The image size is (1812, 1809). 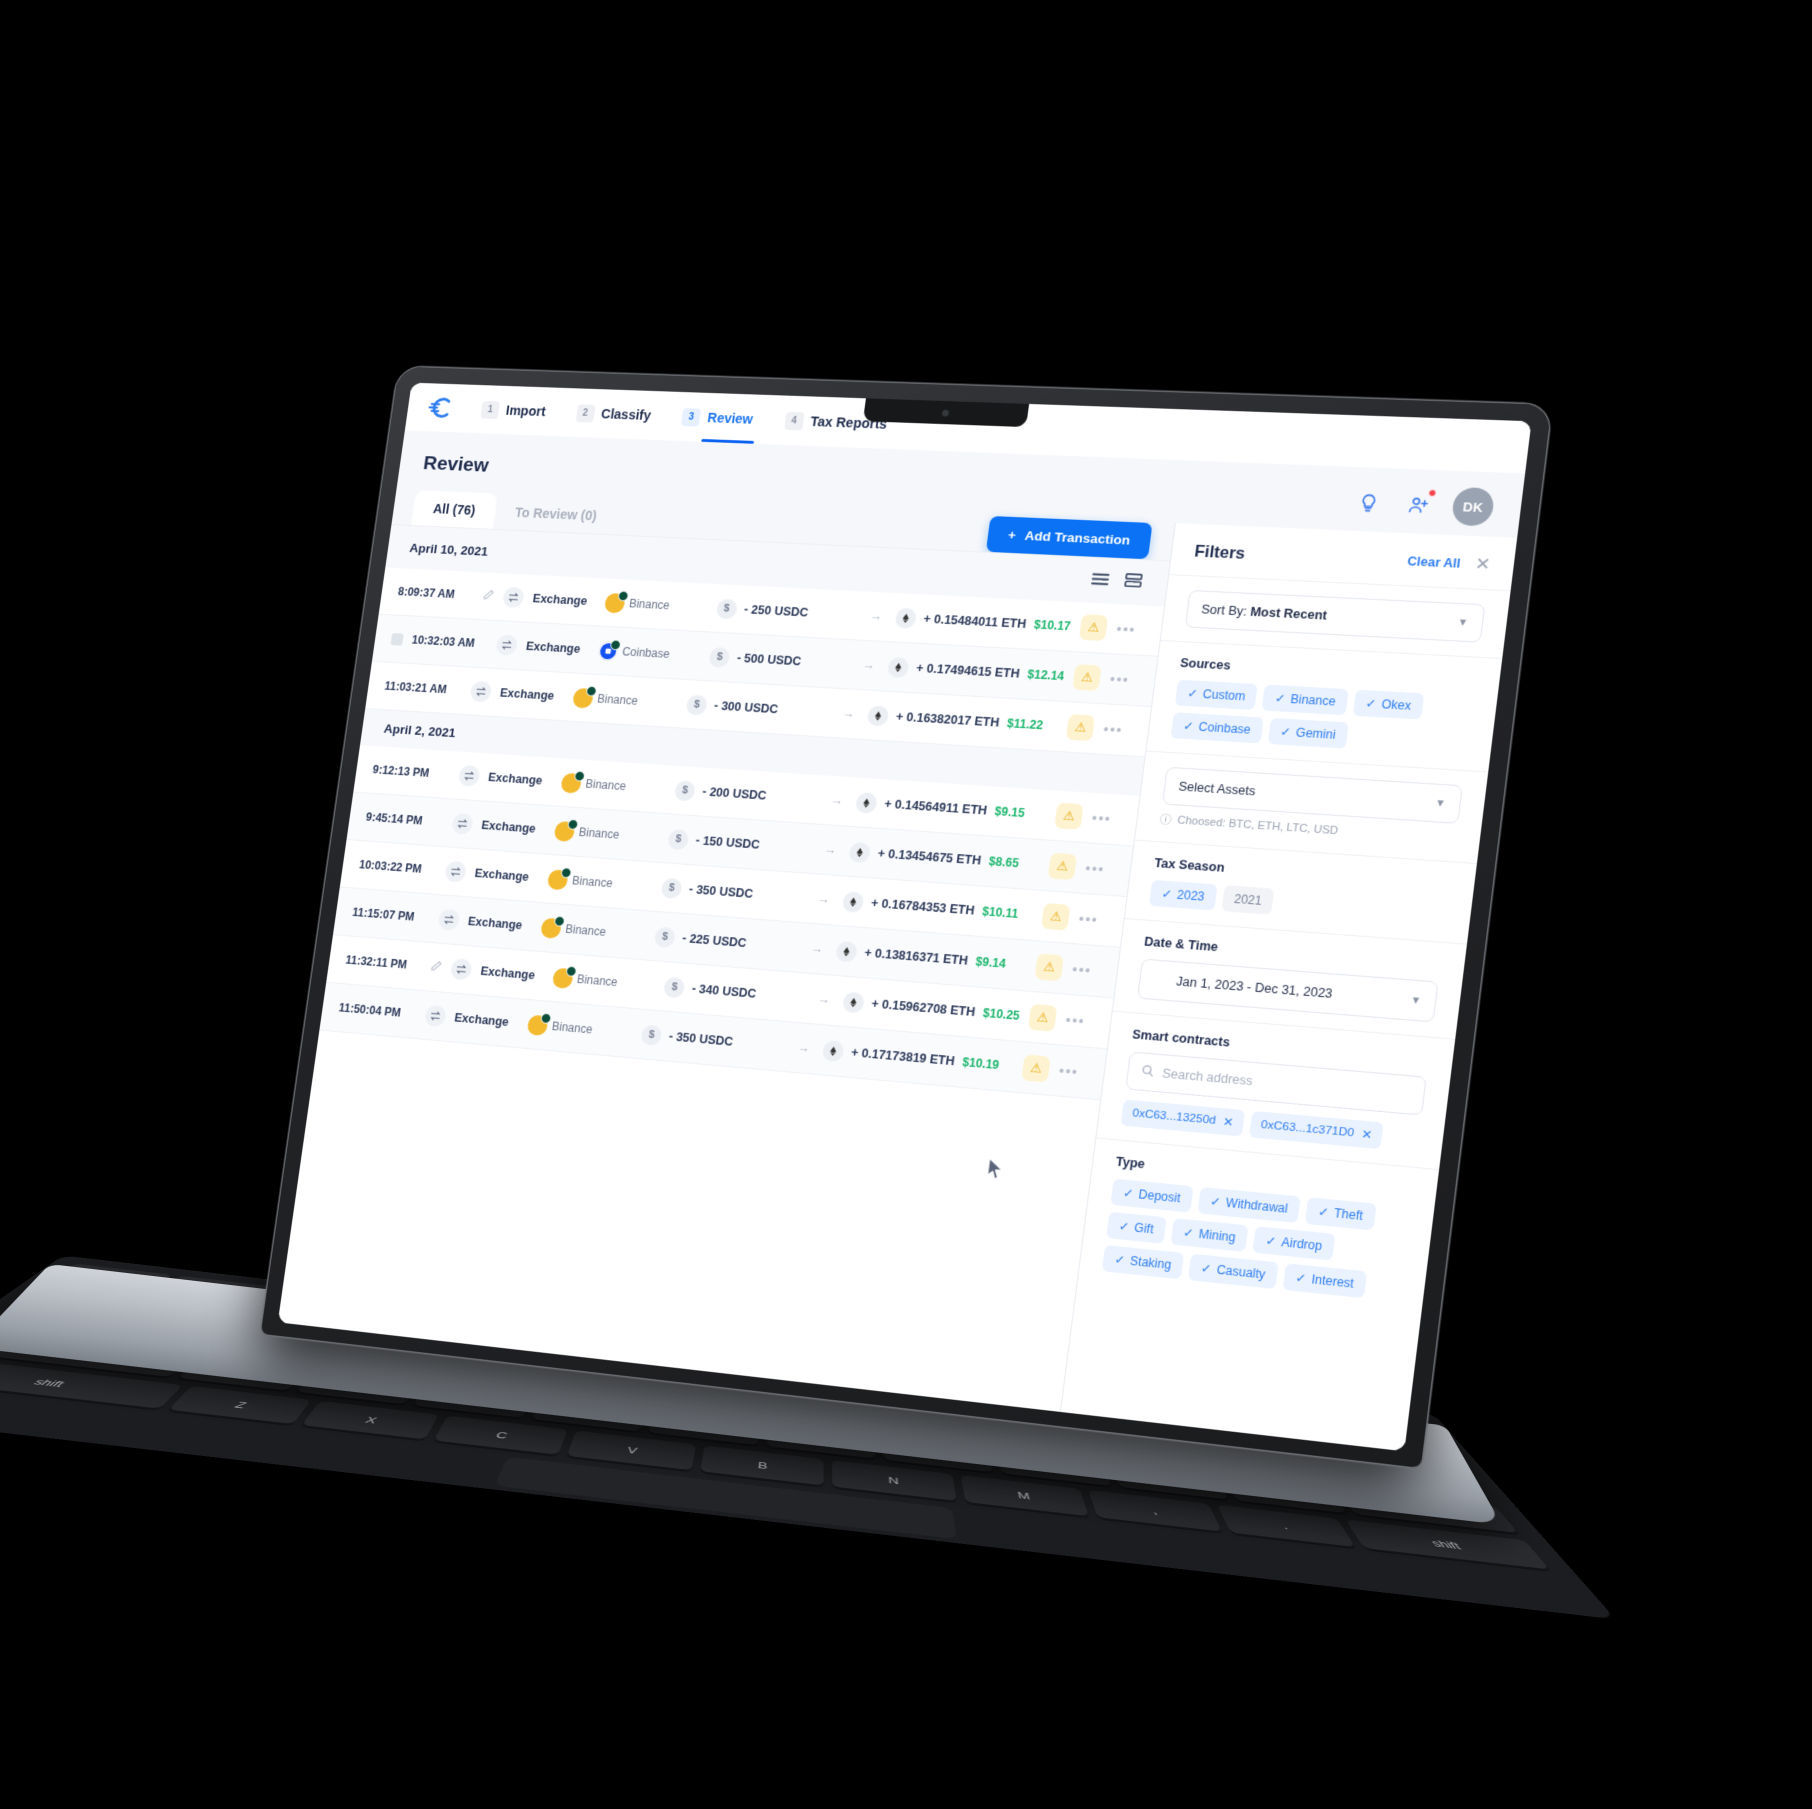 I want to click on chevron-down-icon: ▼, so click(x=1416, y=1000).